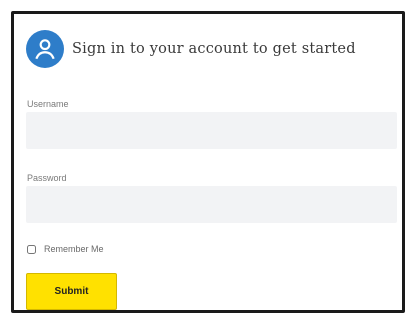 The height and width of the screenshot is (324, 416). I want to click on page-title: Sign in to your account to get started, so click(214, 49).